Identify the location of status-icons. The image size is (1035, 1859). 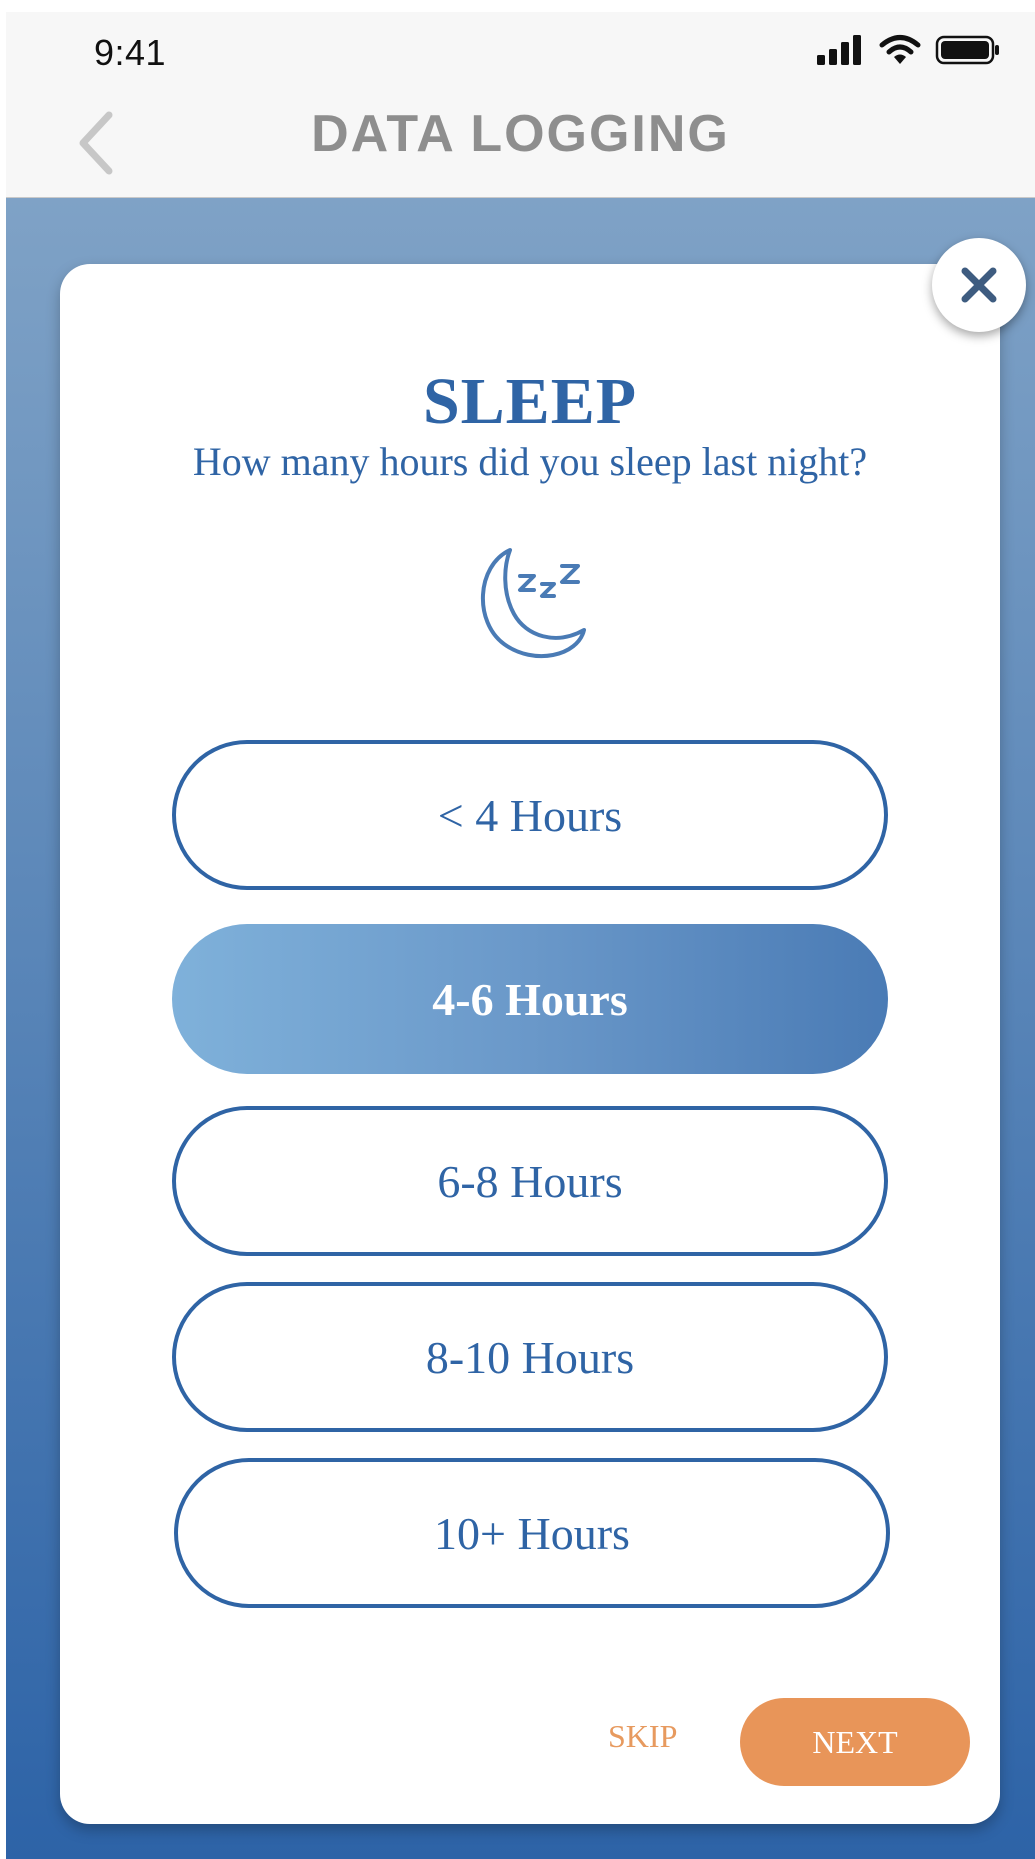
(909, 50).